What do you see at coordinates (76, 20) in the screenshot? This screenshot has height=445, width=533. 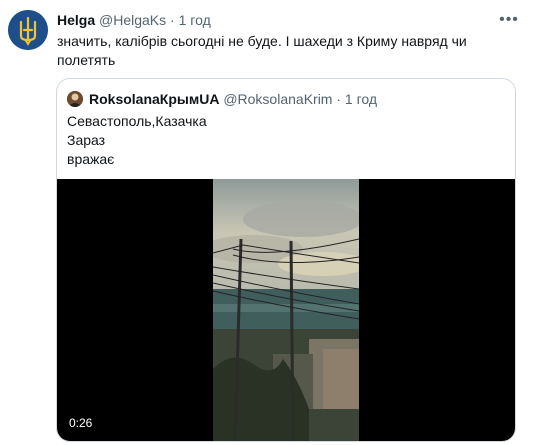 I see `author-name: Helga` at bounding box center [76, 20].